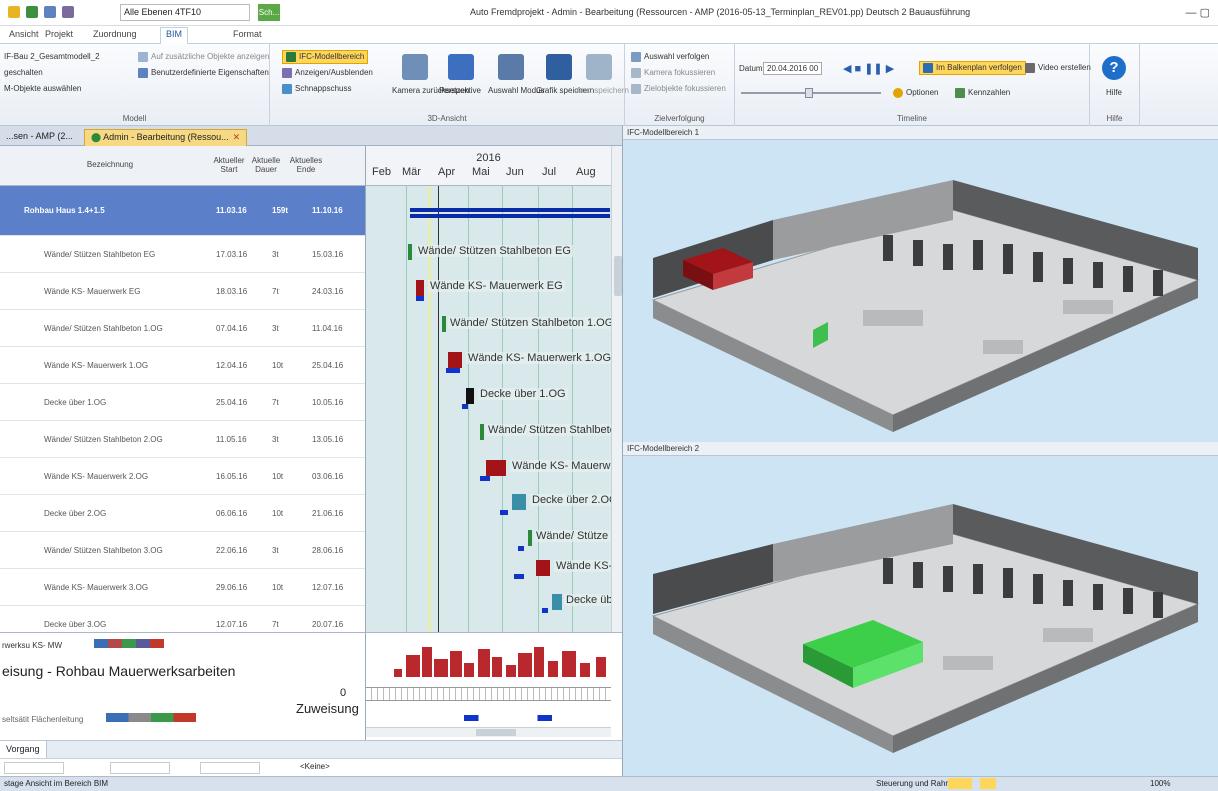 The width and height of the screenshot is (1218, 791). Describe the element at coordinates (415, 67) in the screenshot. I see `camera-reset-icon` at that location.